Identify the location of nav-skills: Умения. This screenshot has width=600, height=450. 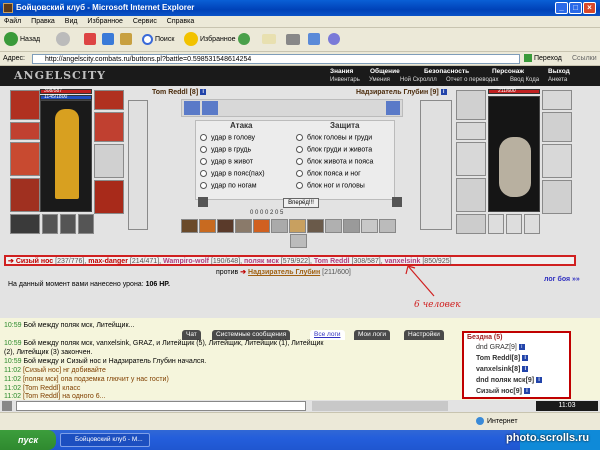
(379, 80).